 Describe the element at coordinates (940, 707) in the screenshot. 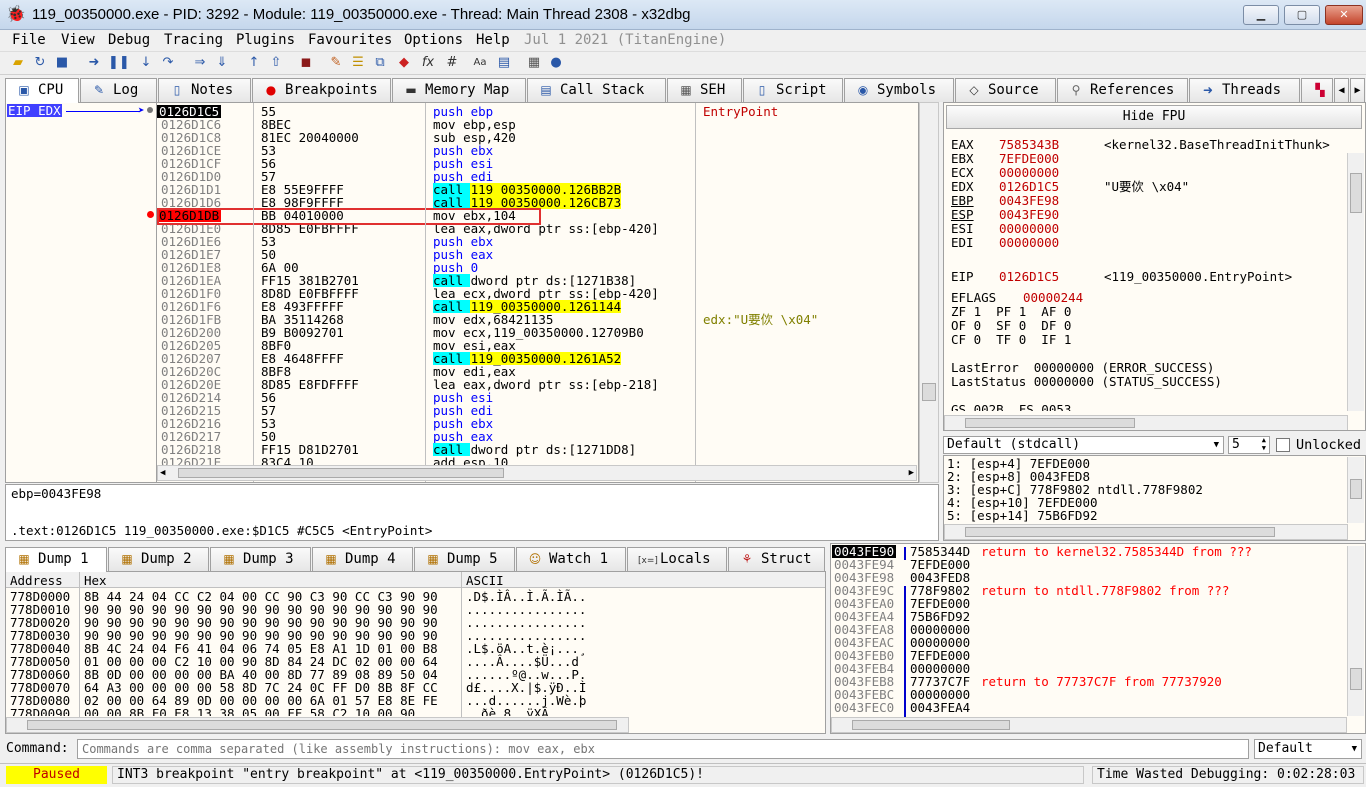

I see `stack-value: 0043FEA4` at that location.